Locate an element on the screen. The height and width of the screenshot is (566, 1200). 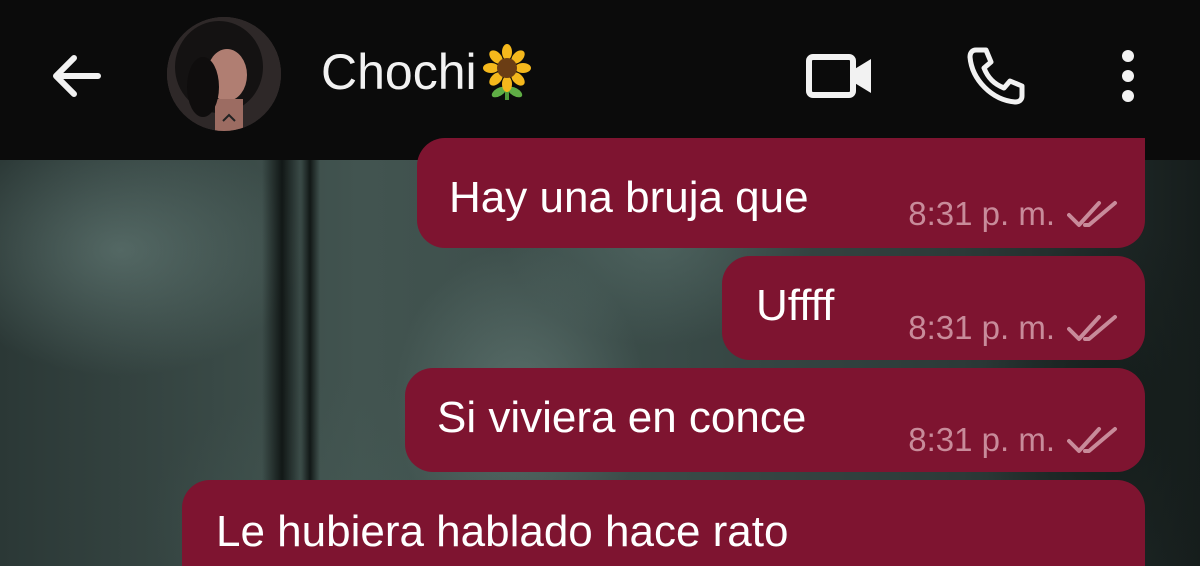
more-vertical-icon is located at coordinates (1128, 76).